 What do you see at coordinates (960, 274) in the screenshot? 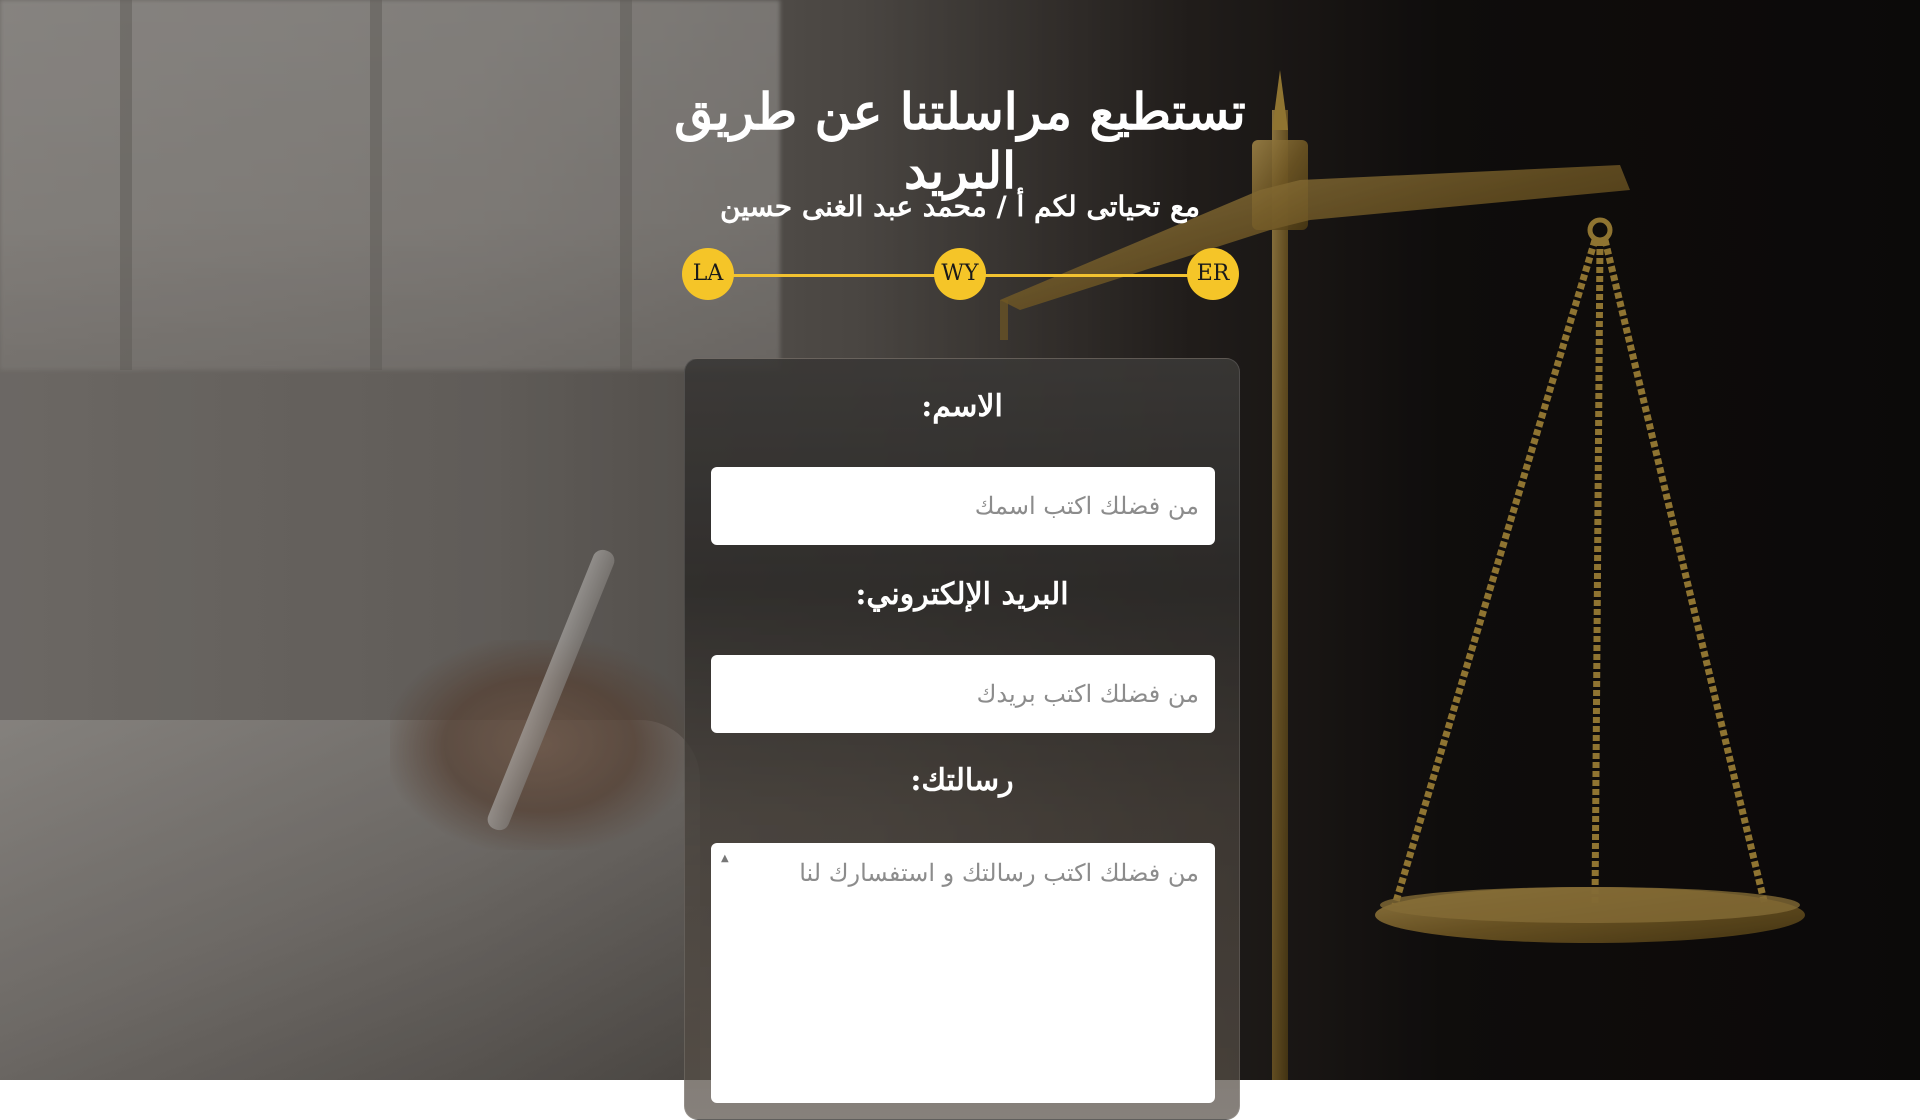
I see `step-badge-wy: WY` at bounding box center [960, 274].